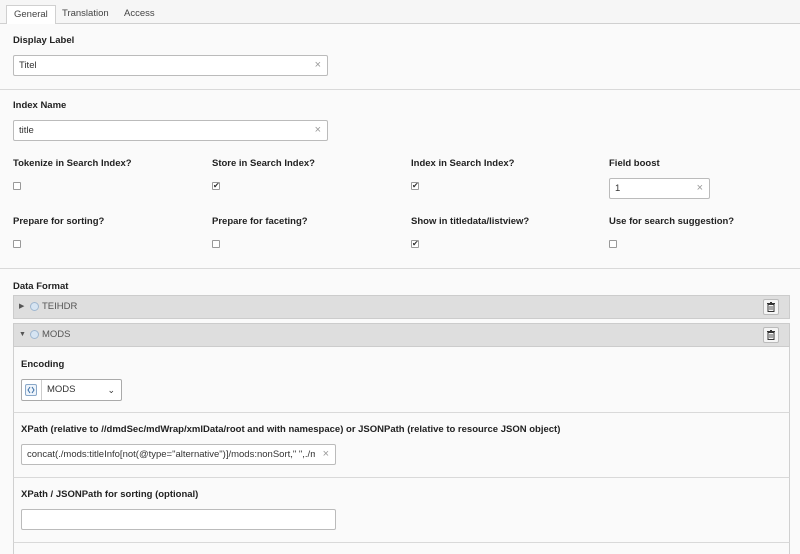 The image size is (800, 554). What do you see at coordinates (43, 364) in the screenshot?
I see `encoding-label: Encoding` at bounding box center [43, 364].